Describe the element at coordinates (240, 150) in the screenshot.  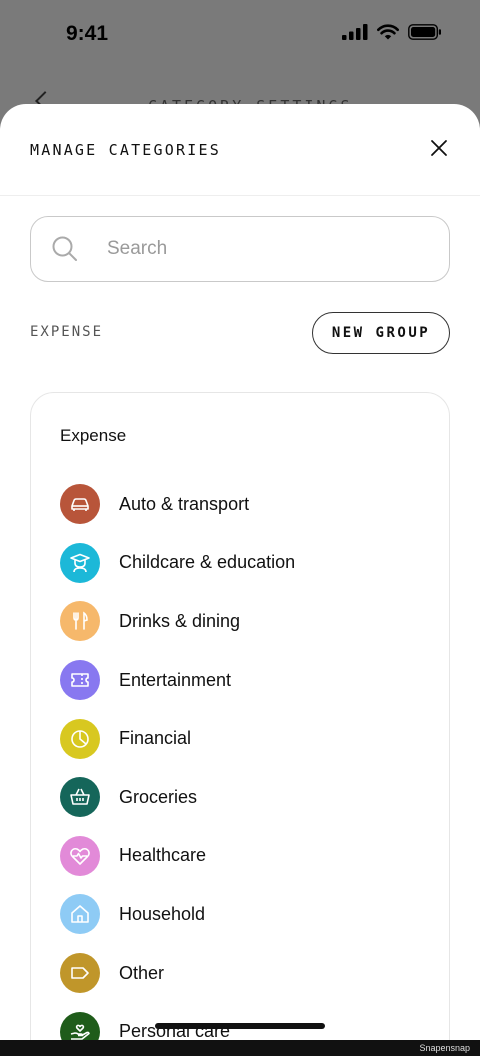
I see `sheet-header: MANAGE CATEGORIES` at that location.